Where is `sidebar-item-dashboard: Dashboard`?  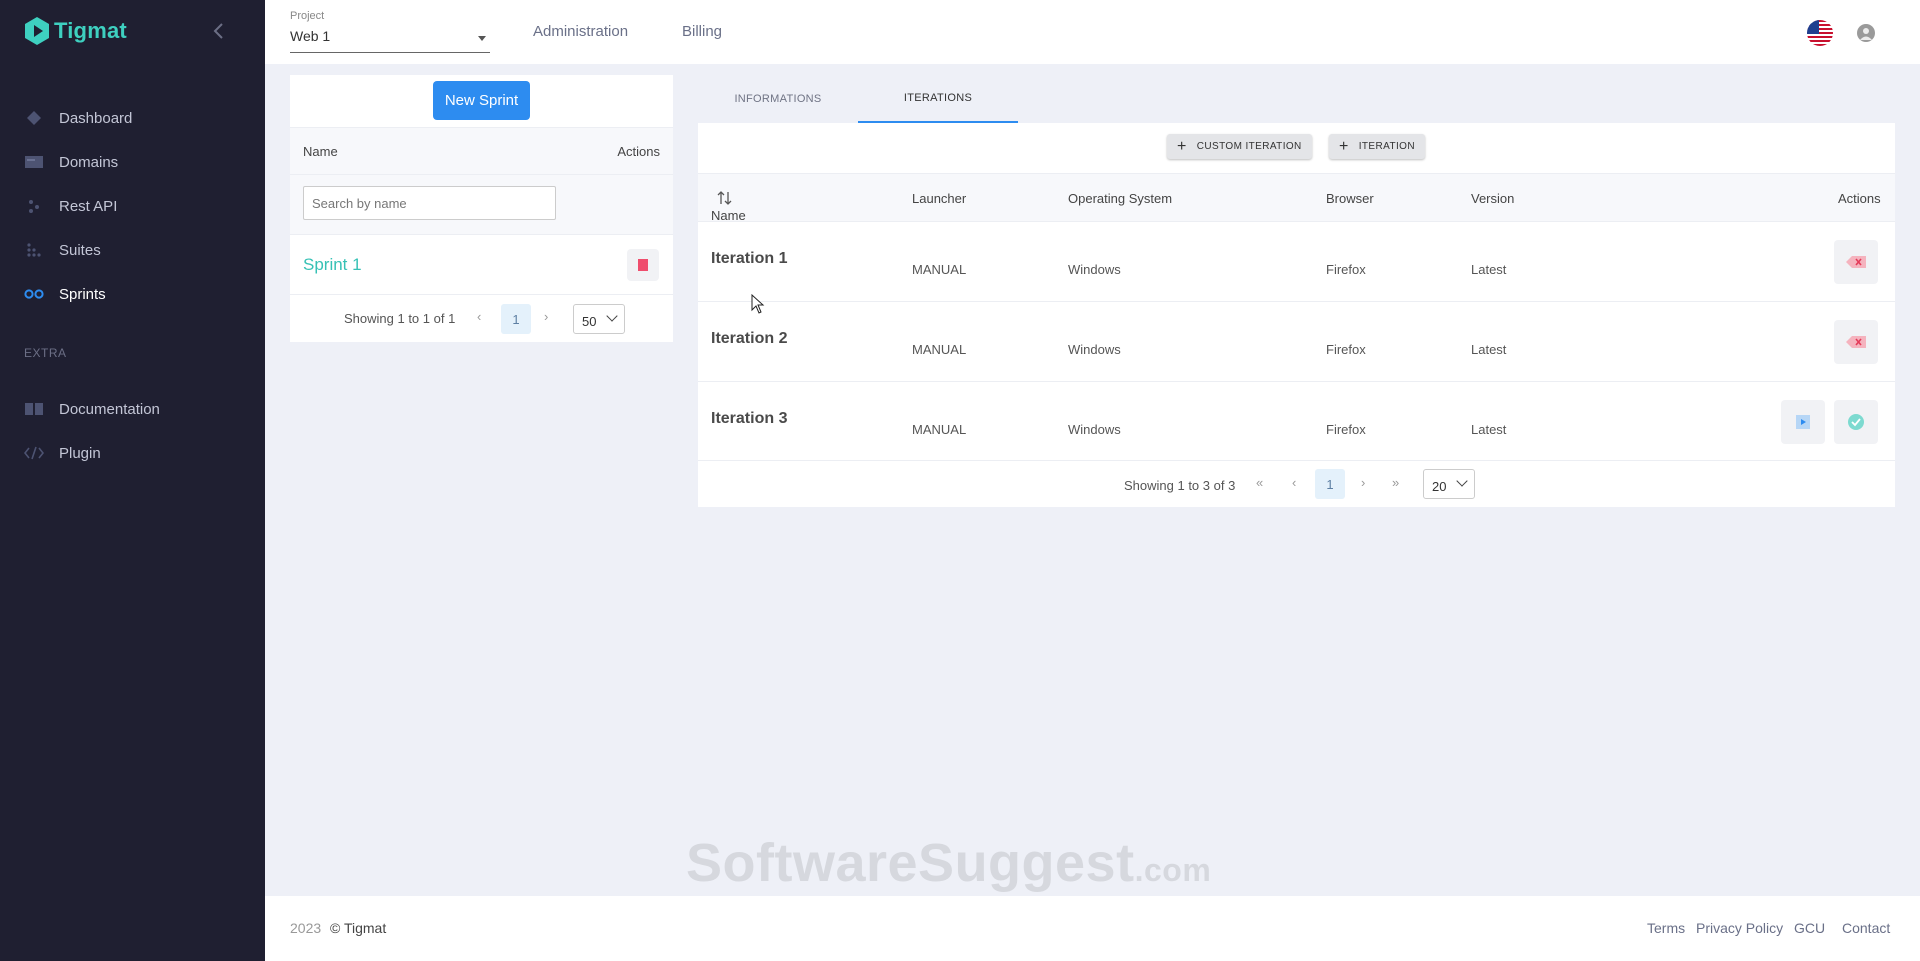 sidebar-item-dashboard: Dashboard is located at coordinates (132, 118).